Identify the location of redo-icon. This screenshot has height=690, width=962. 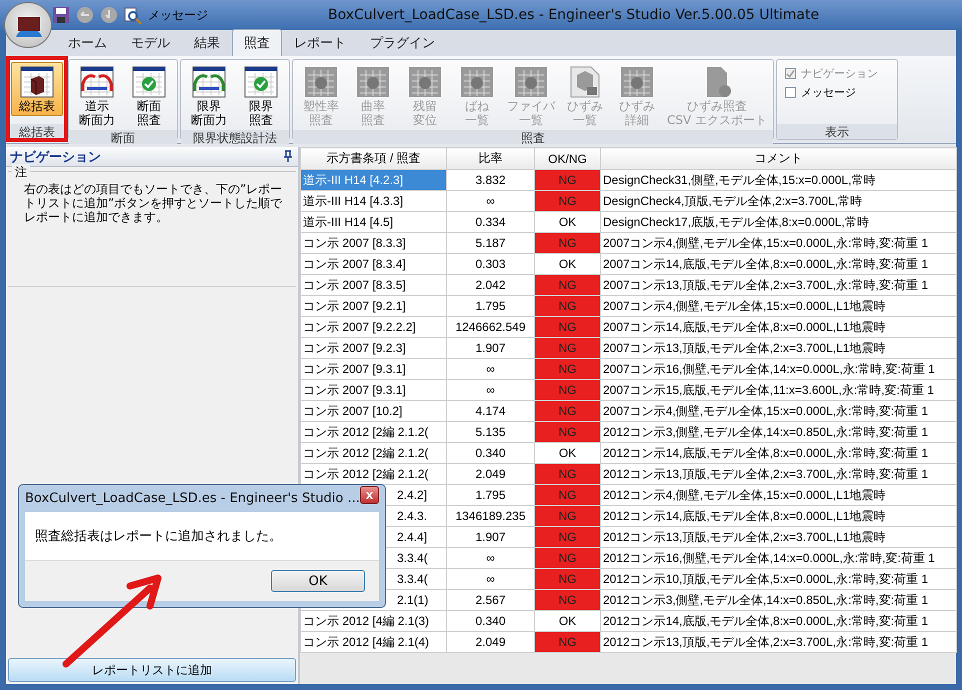
(109, 15).